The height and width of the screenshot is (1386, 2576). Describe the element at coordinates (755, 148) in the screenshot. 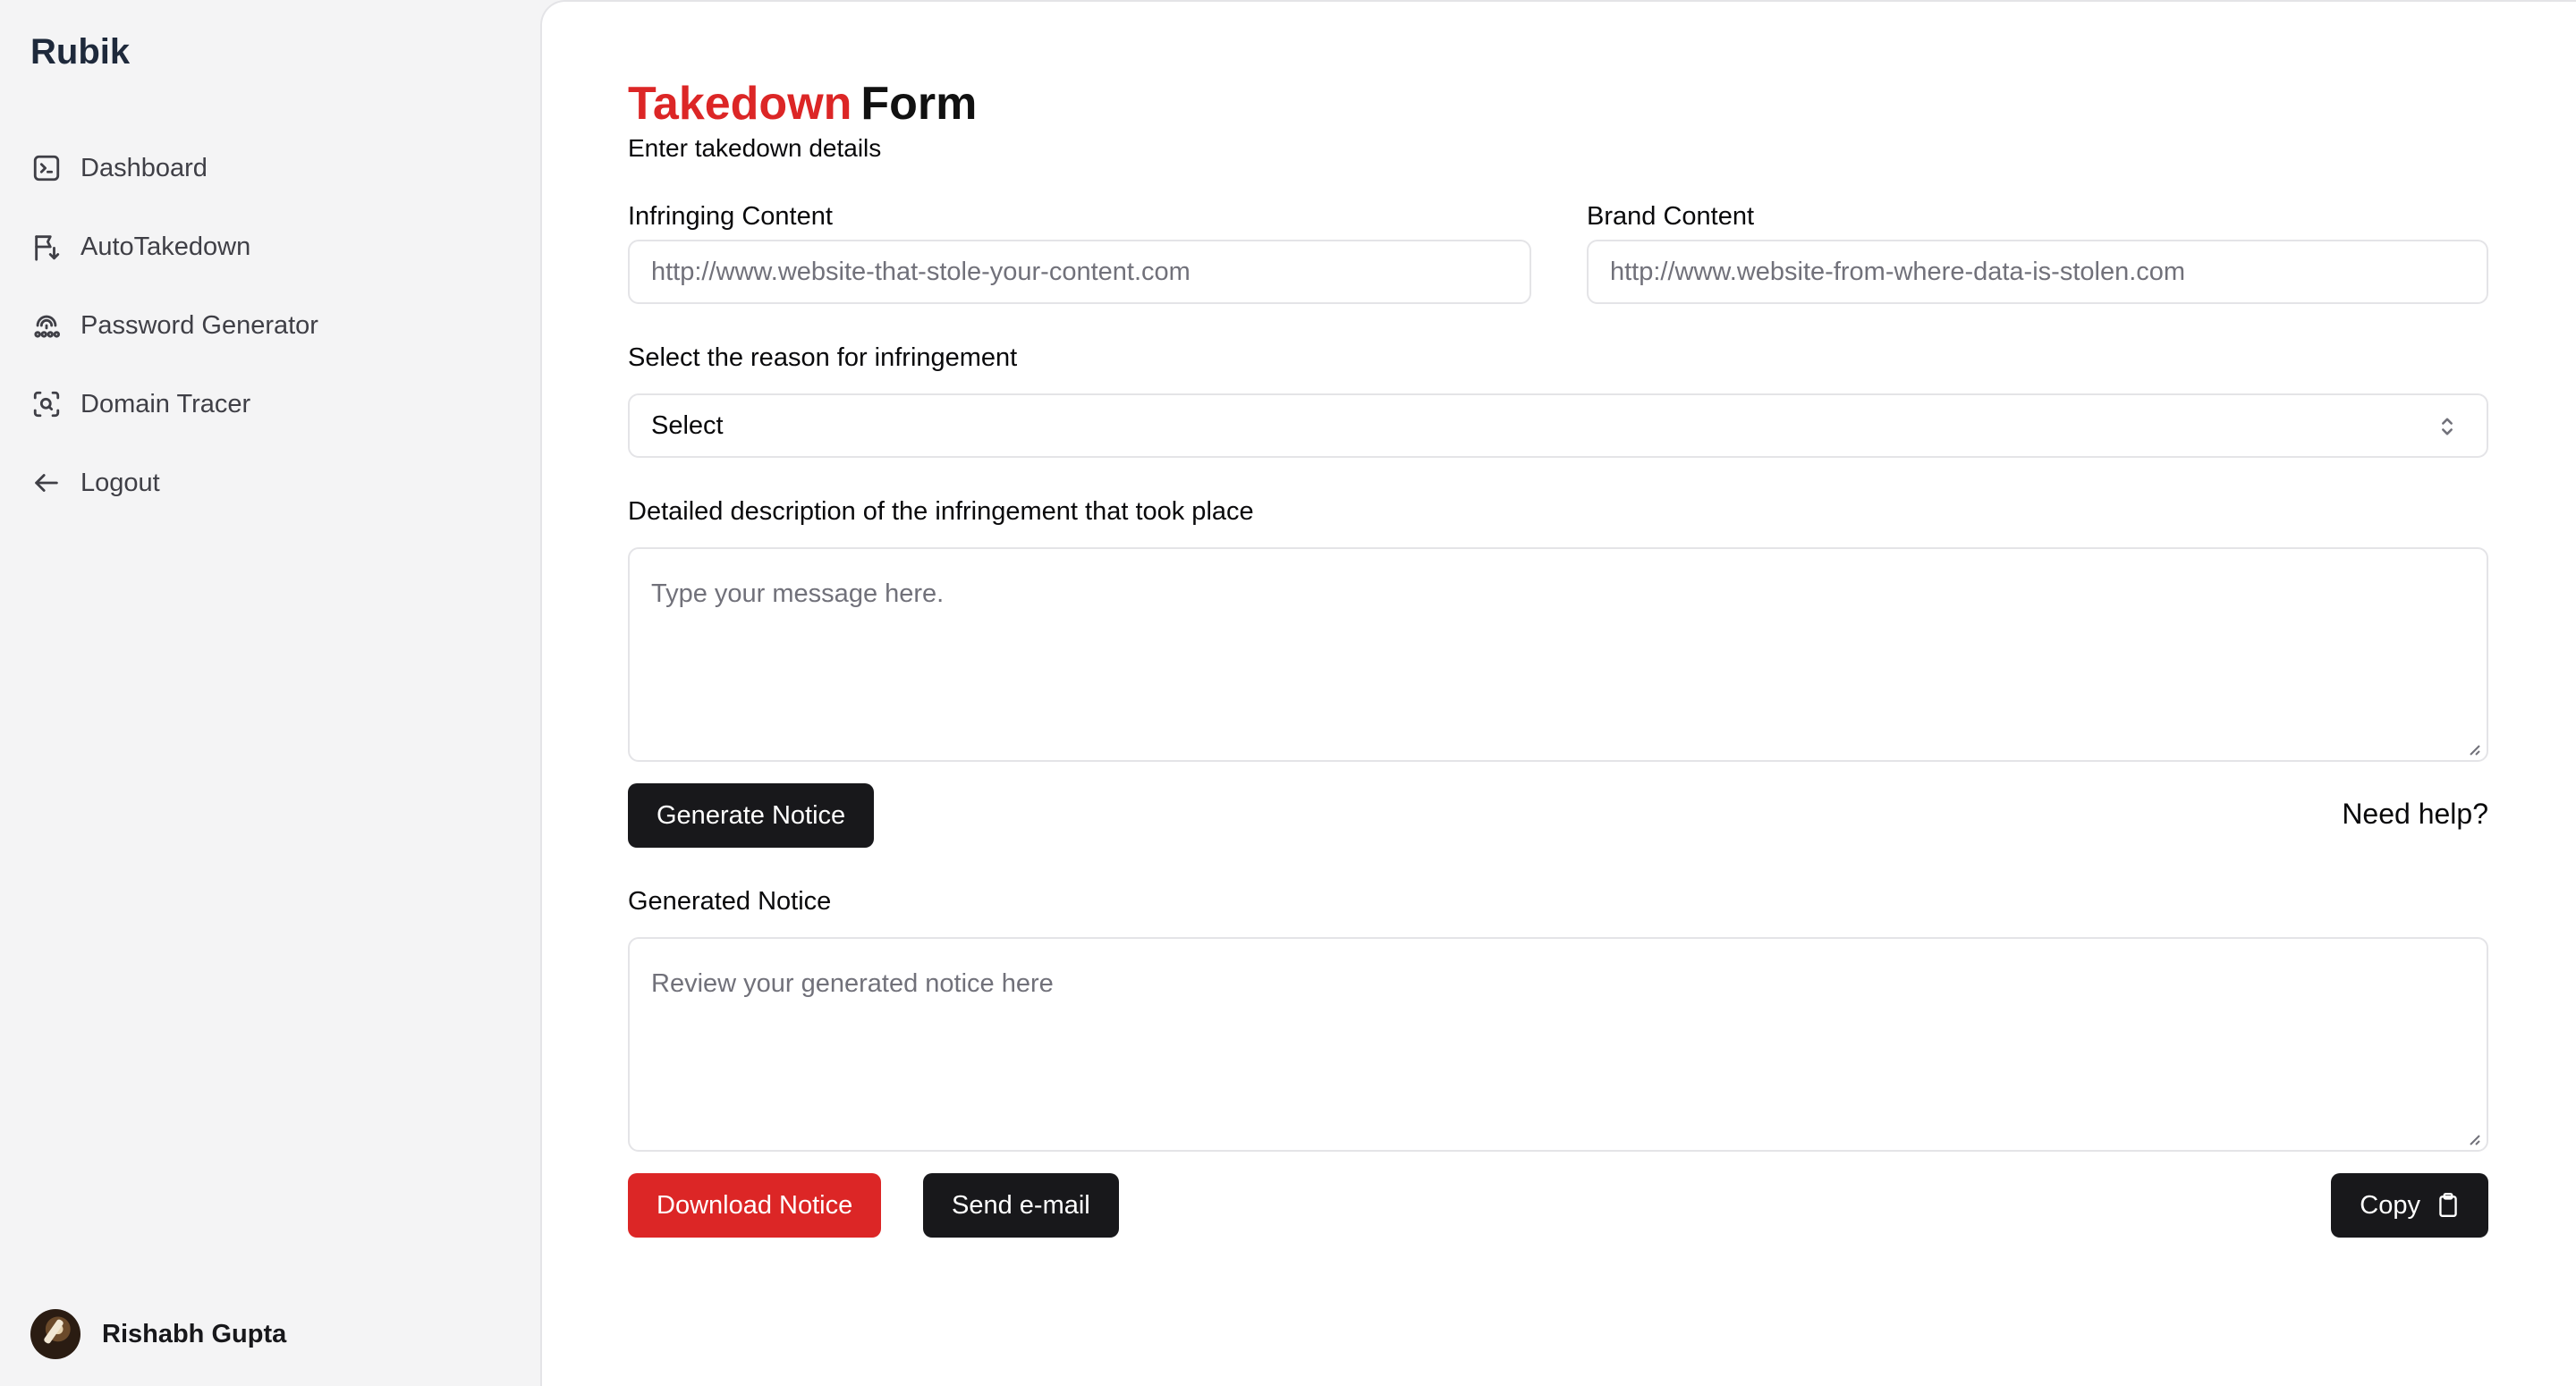

I see `page-subtitle: Enter takedown details` at that location.